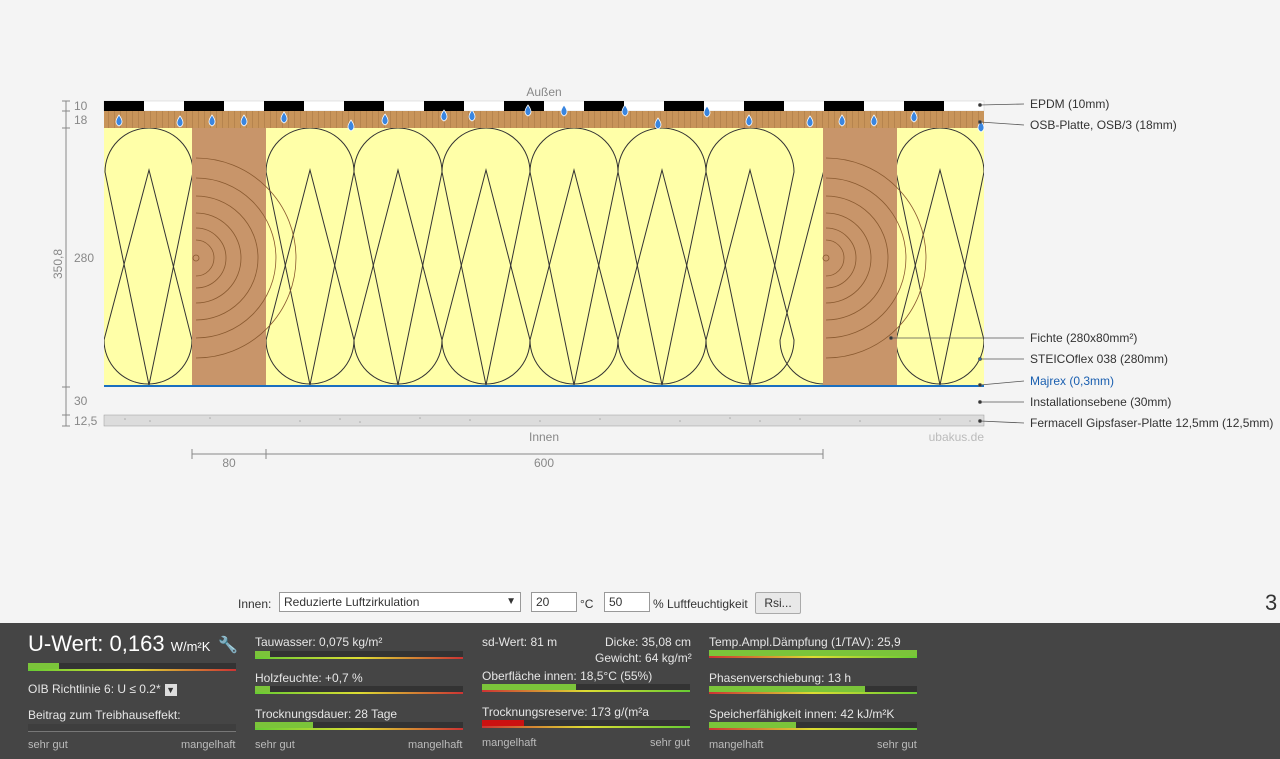  I want to click on legend-installationsebene: Installationsebene (30mm), so click(1100, 402).